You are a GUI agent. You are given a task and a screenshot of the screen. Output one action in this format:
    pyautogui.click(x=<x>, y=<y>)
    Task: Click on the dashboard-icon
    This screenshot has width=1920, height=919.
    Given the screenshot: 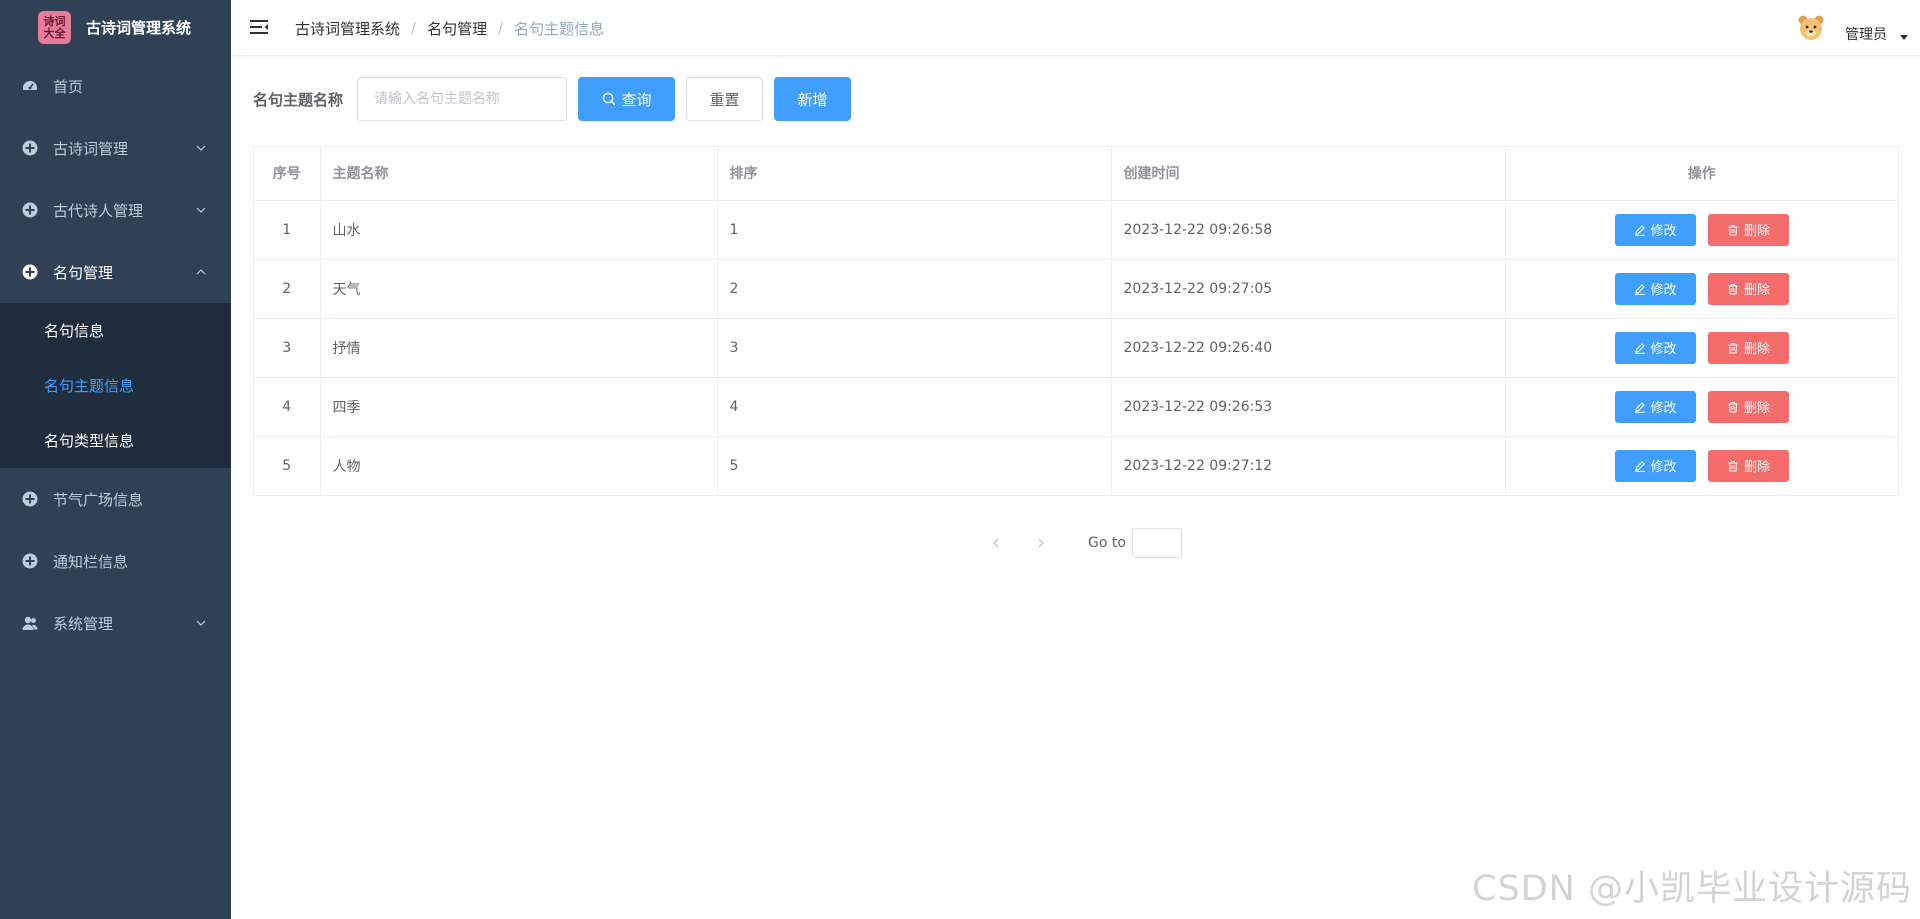 What is the action you would take?
    pyautogui.click(x=30, y=86)
    